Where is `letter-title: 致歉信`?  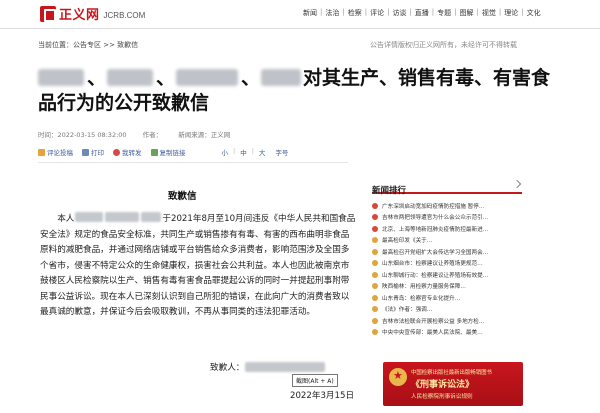 letter-title: 致歉信 is located at coordinates (182, 196).